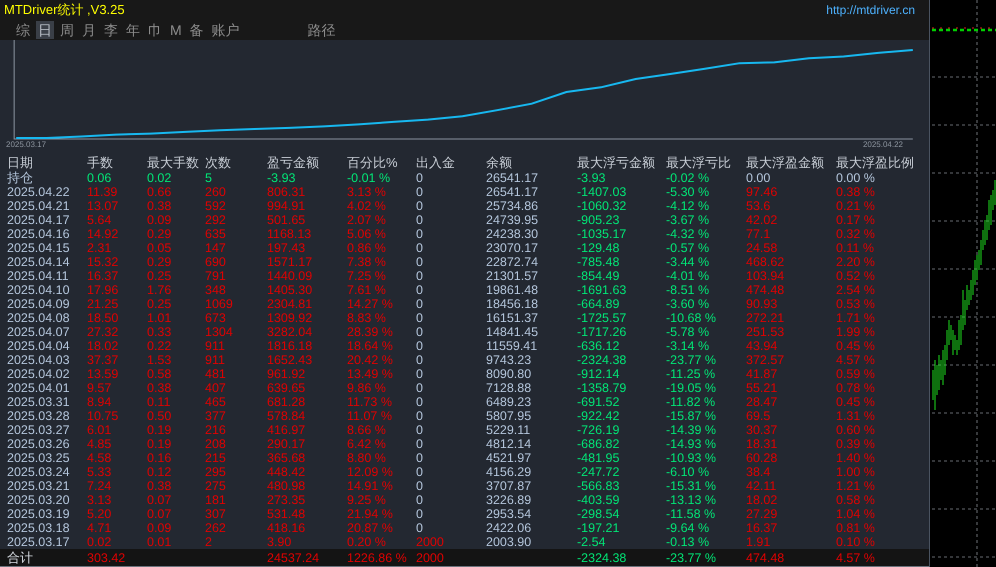  Describe the element at coordinates (99, 178) in the screenshot. I see `table-cell-text: 0.06` at that location.